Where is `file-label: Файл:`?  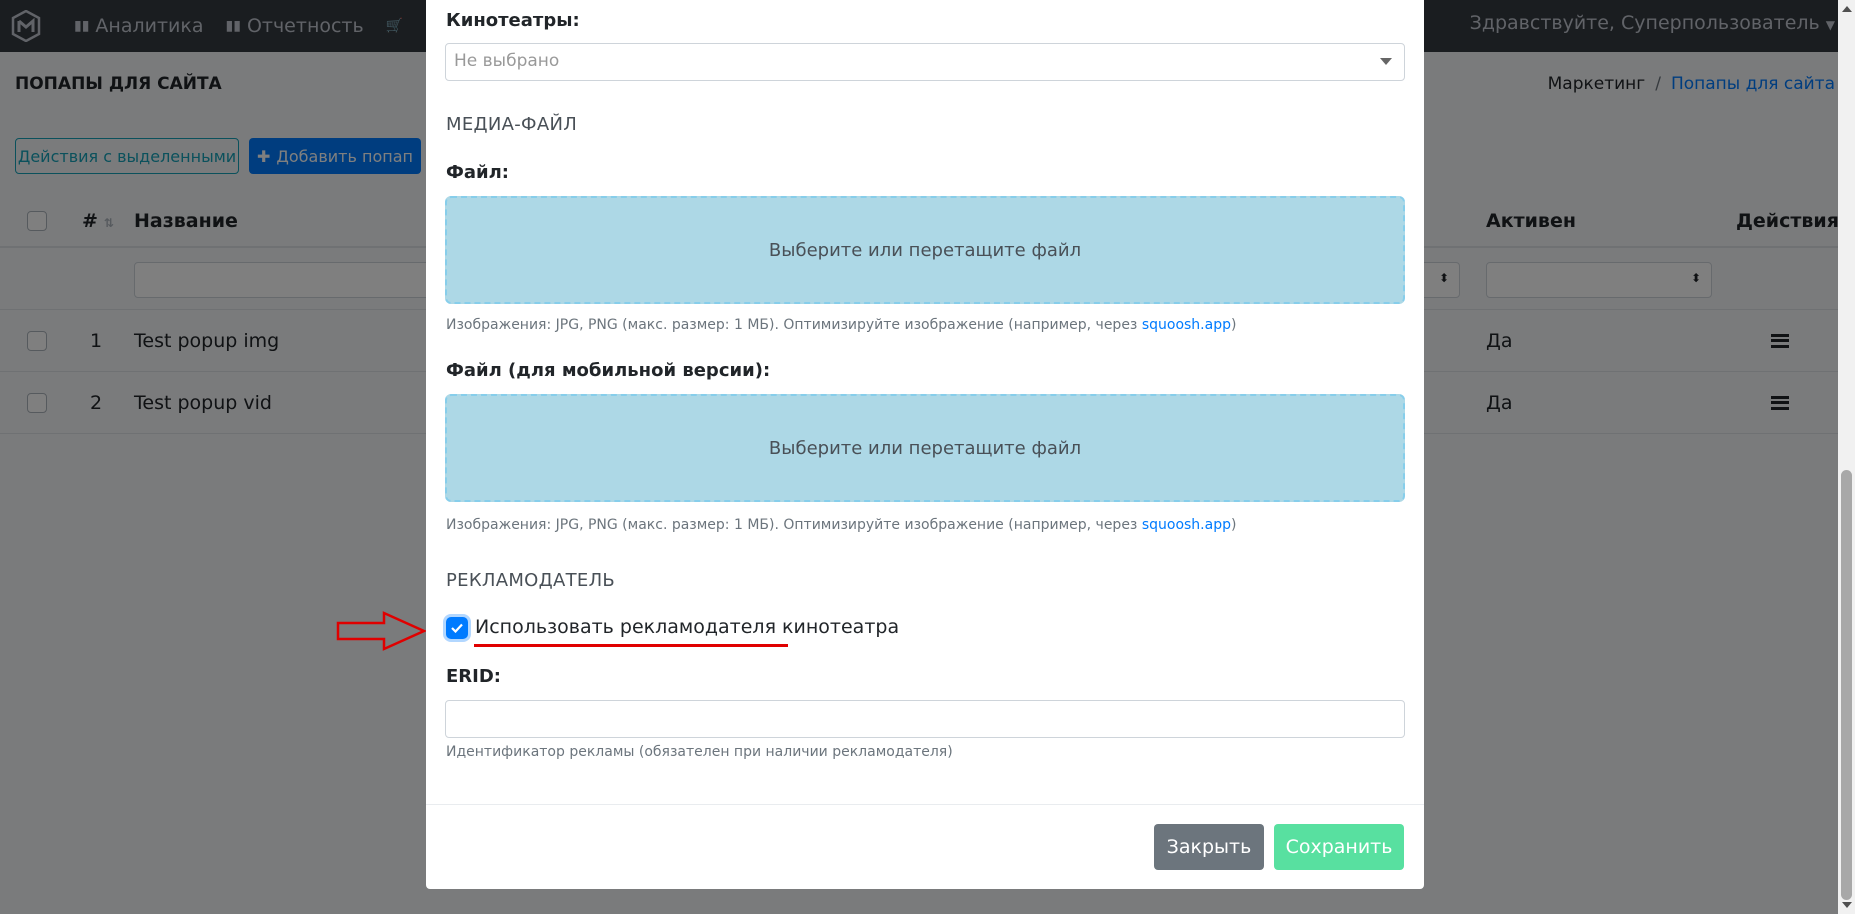
file-label: Файл: is located at coordinates (477, 172).